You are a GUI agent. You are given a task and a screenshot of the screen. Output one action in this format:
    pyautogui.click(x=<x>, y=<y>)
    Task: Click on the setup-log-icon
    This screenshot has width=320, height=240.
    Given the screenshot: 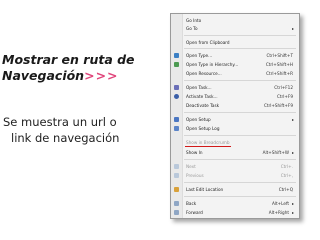 What is the action you would take?
    pyautogui.click(x=176, y=128)
    